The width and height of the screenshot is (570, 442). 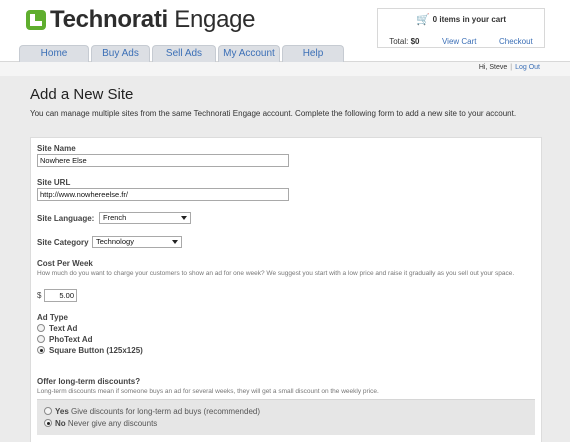 I want to click on tab-my-account: My Account, so click(x=249, y=53).